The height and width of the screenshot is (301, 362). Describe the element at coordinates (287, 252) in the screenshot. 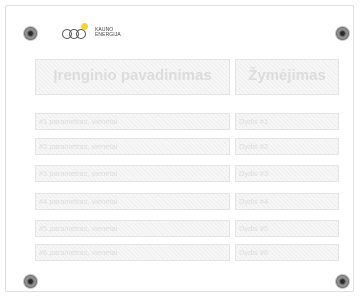

I see `param-value-6: Dydis #6` at that location.